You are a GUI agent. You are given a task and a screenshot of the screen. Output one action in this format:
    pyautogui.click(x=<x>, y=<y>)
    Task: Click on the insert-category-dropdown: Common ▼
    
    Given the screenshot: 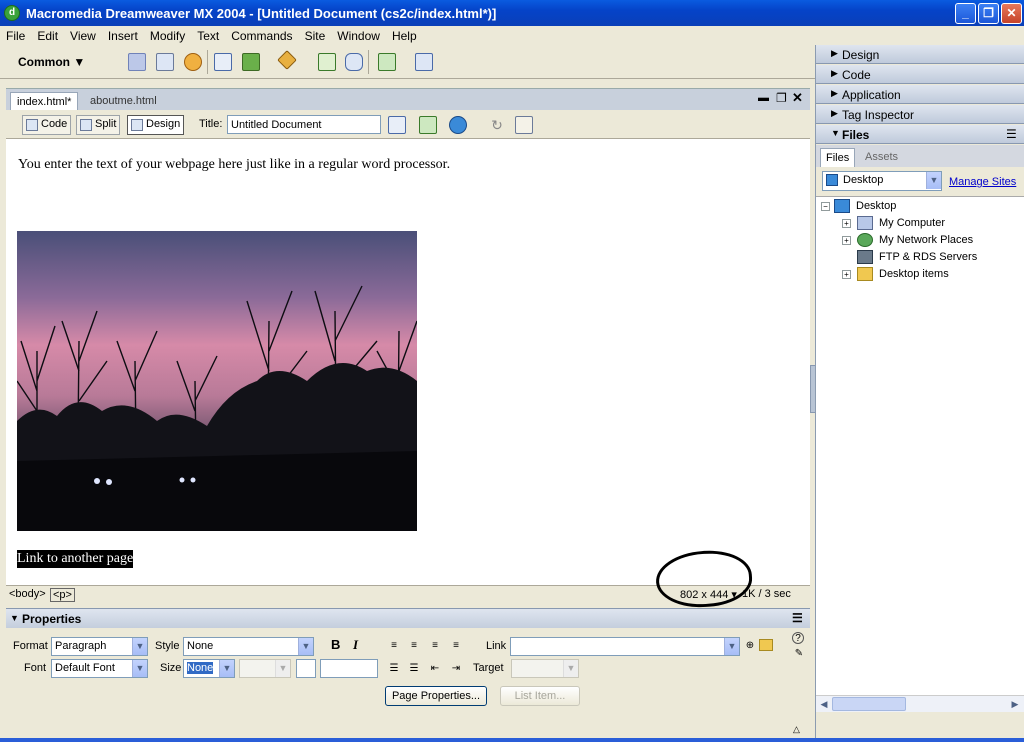 What is the action you would take?
    pyautogui.click(x=51, y=62)
    